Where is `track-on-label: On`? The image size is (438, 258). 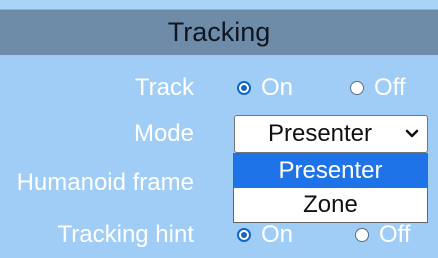
track-on-label: On is located at coordinates (277, 87).